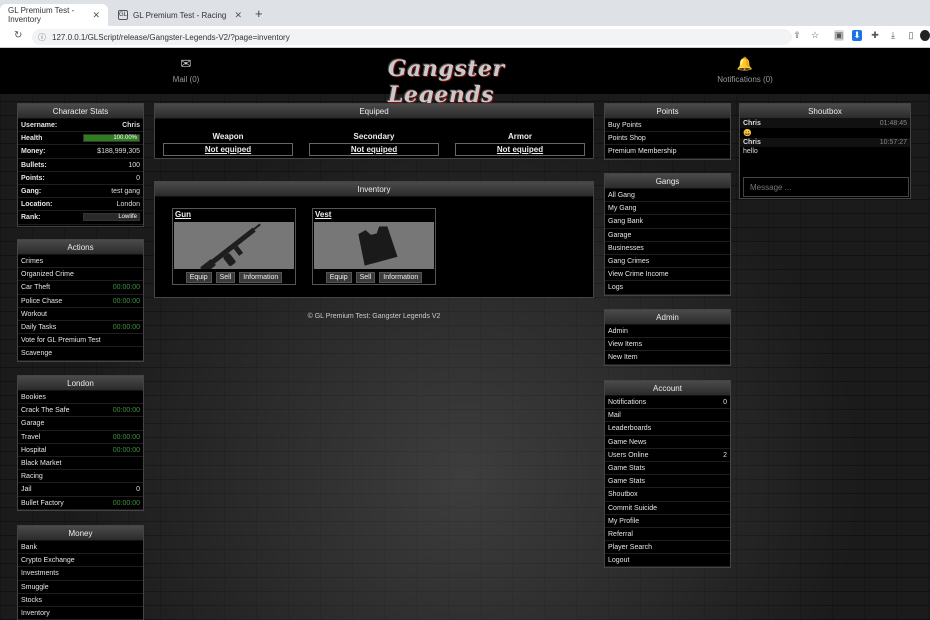 The image size is (930, 620). What do you see at coordinates (32, 600) in the screenshot?
I see `money-item-label: Stocks` at bounding box center [32, 600].